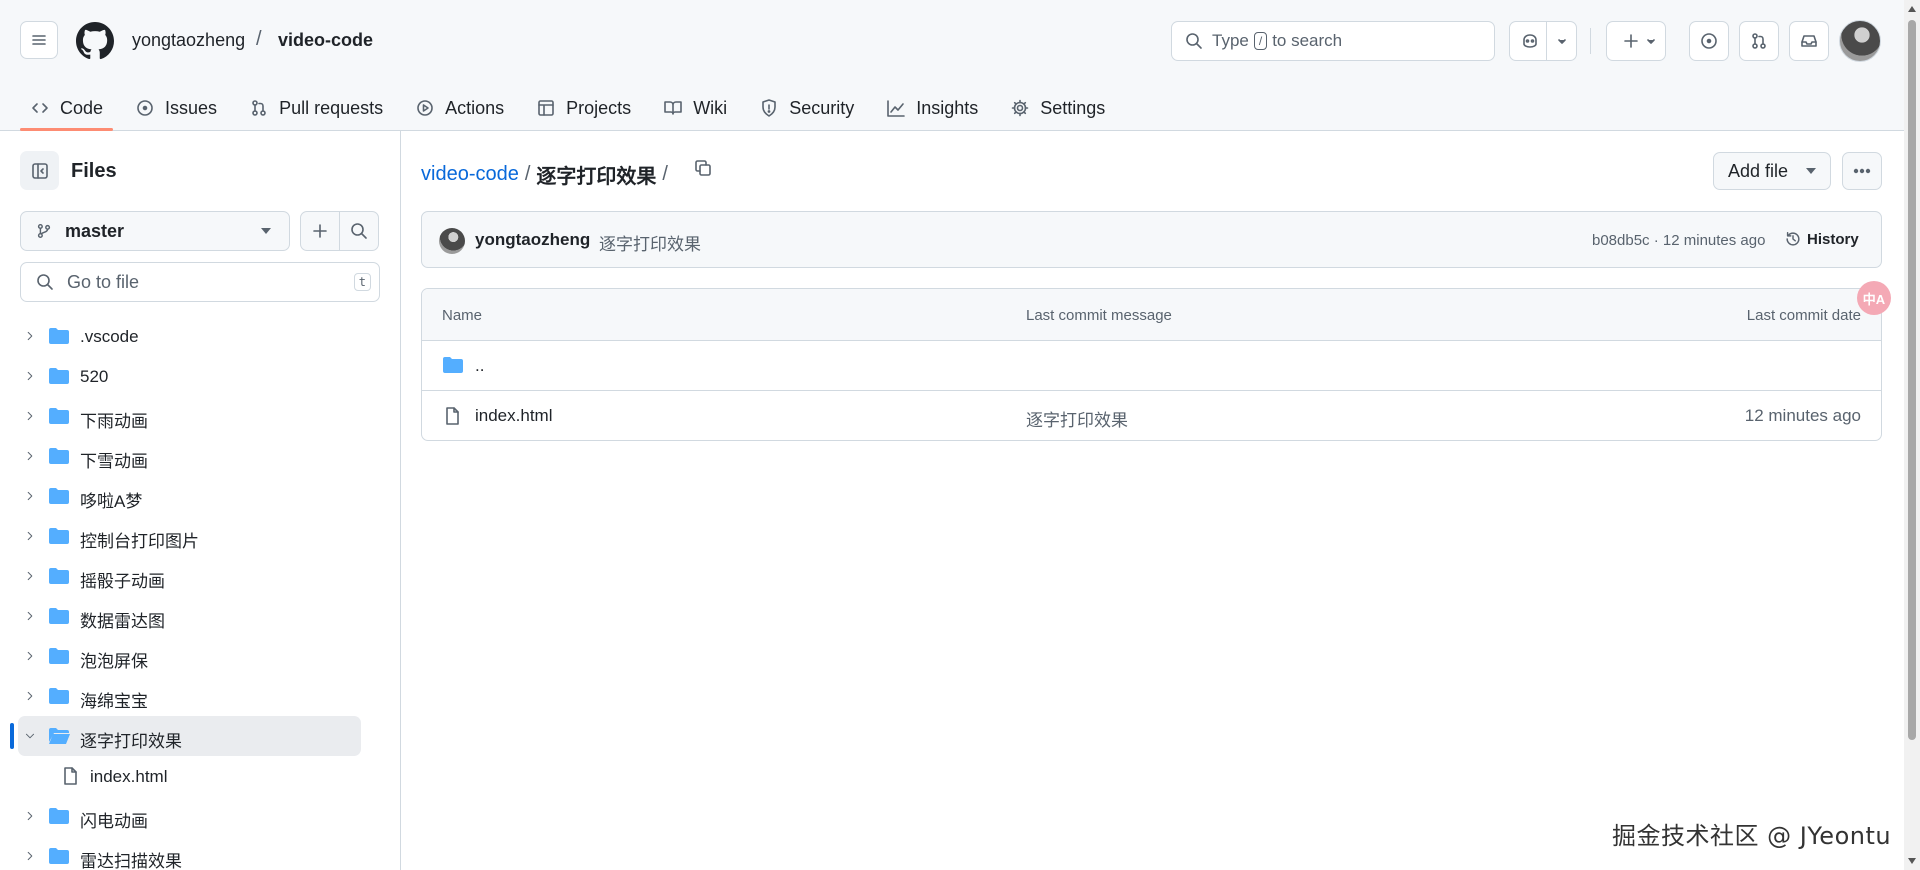 Image resolution: width=1920 pixels, height=870 pixels. I want to click on search-input: Type / to search, so click(1333, 41).